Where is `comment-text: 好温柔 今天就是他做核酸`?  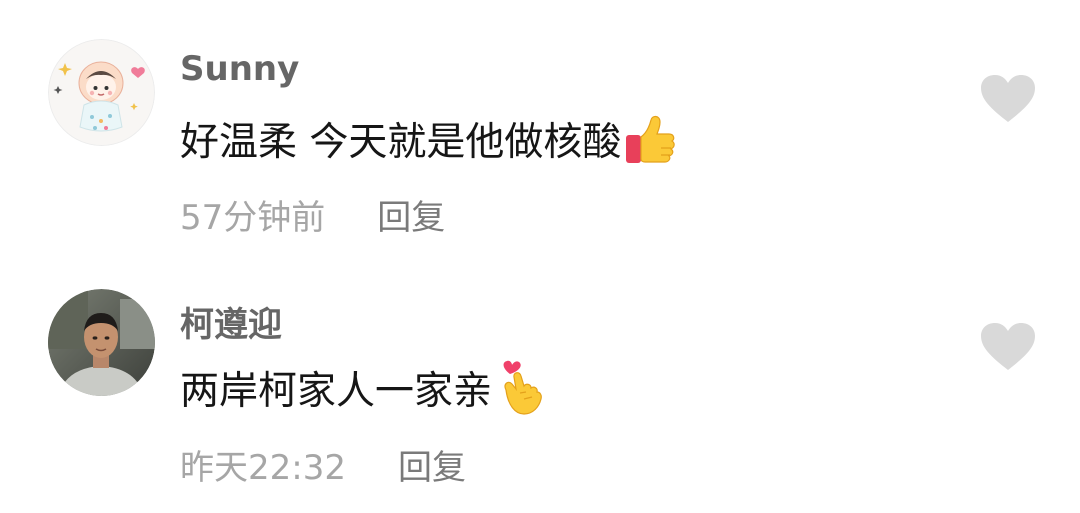
comment-text: 好温柔 今天就是他做核酸 is located at coordinates (428, 139).